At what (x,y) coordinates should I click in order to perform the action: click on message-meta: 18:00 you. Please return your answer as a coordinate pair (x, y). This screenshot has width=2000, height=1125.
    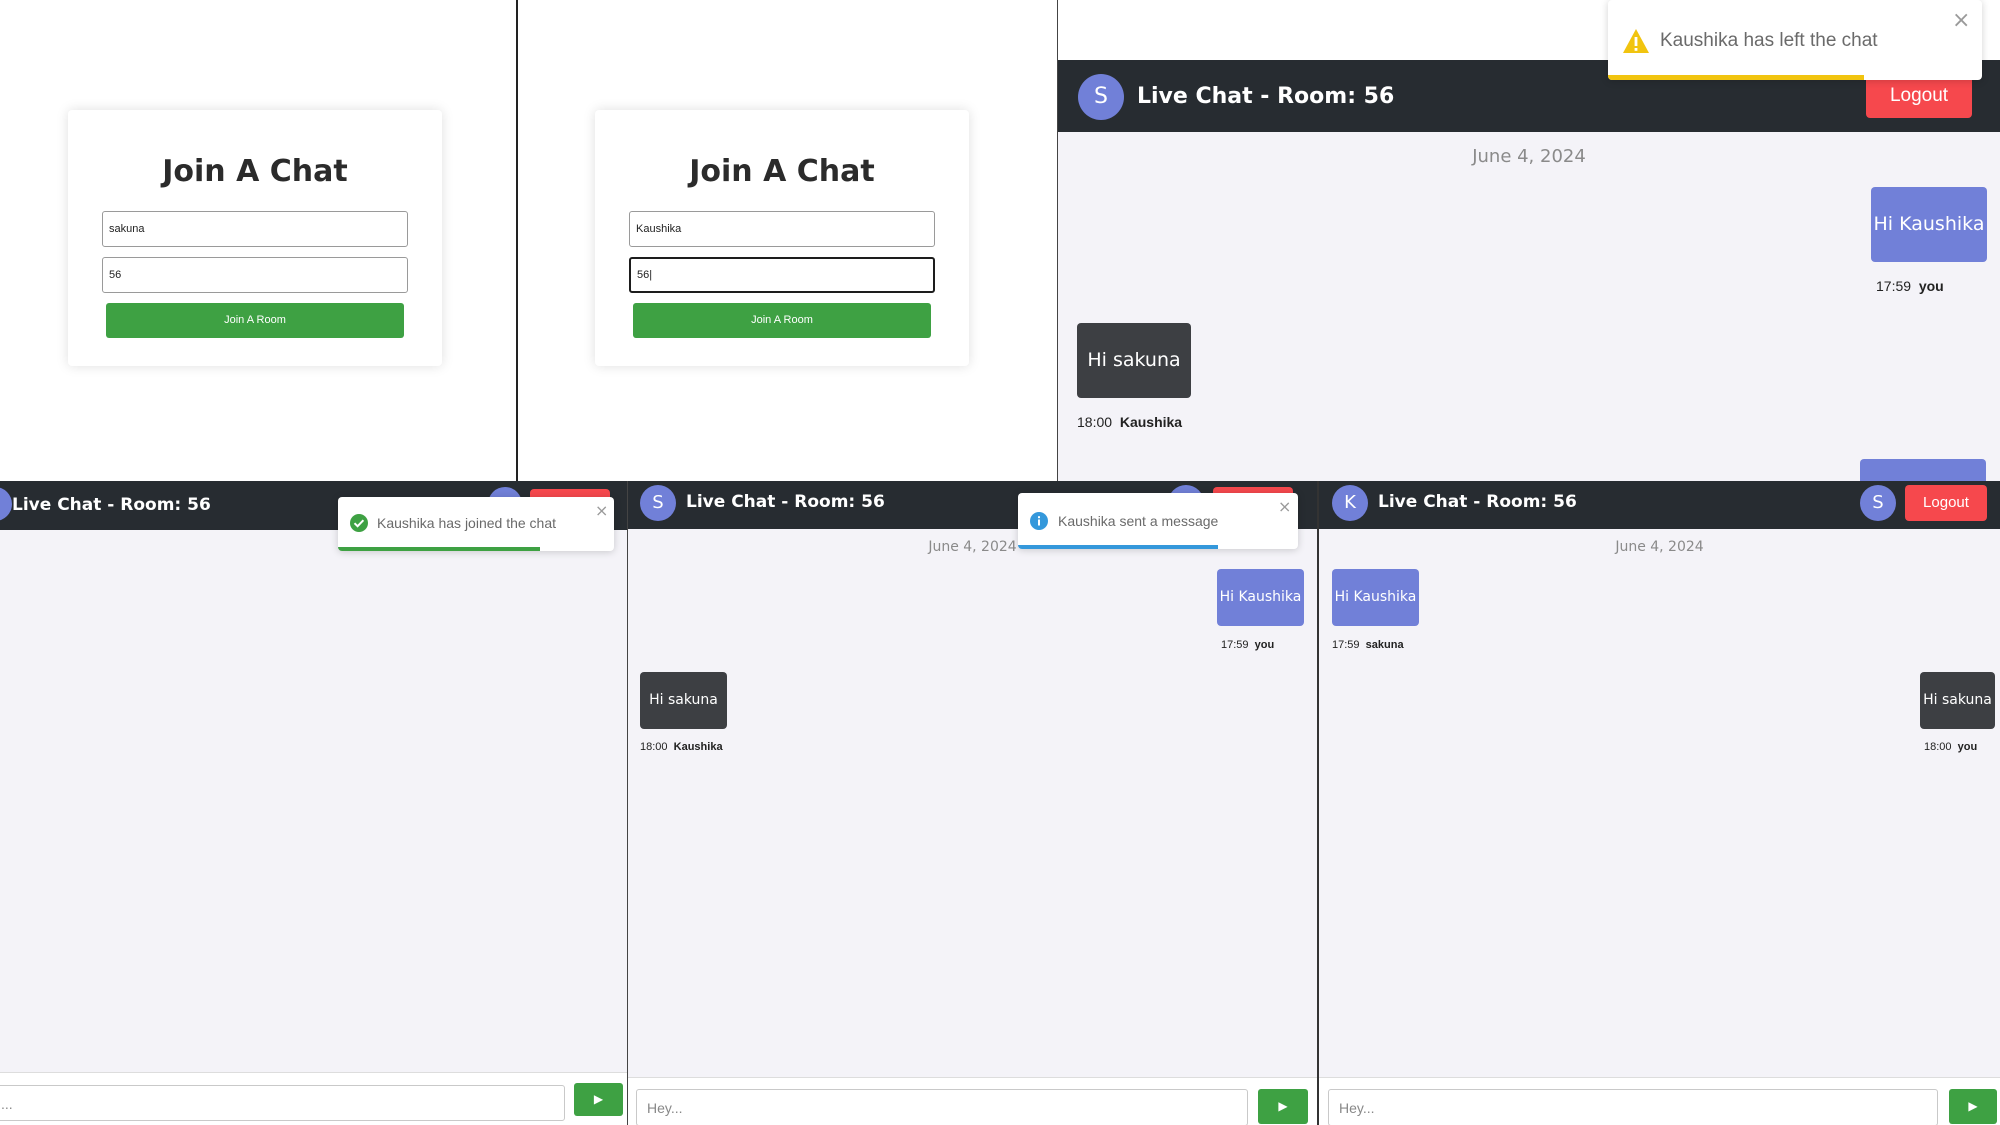
    Looking at the image, I should click on (1950, 747).